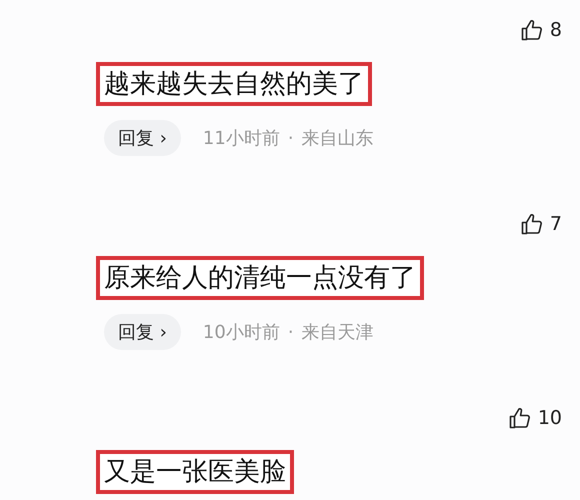 The height and width of the screenshot is (500, 580). I want to click on comment-time: 11小时前, so click(241, 138).